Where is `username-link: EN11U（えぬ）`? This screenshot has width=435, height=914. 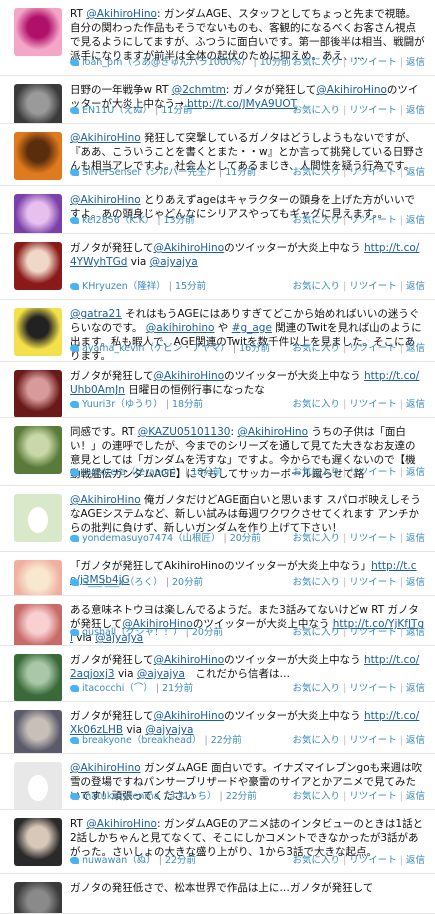
username-link: EN11U（えぬ） is located at coordinates (117, 110).